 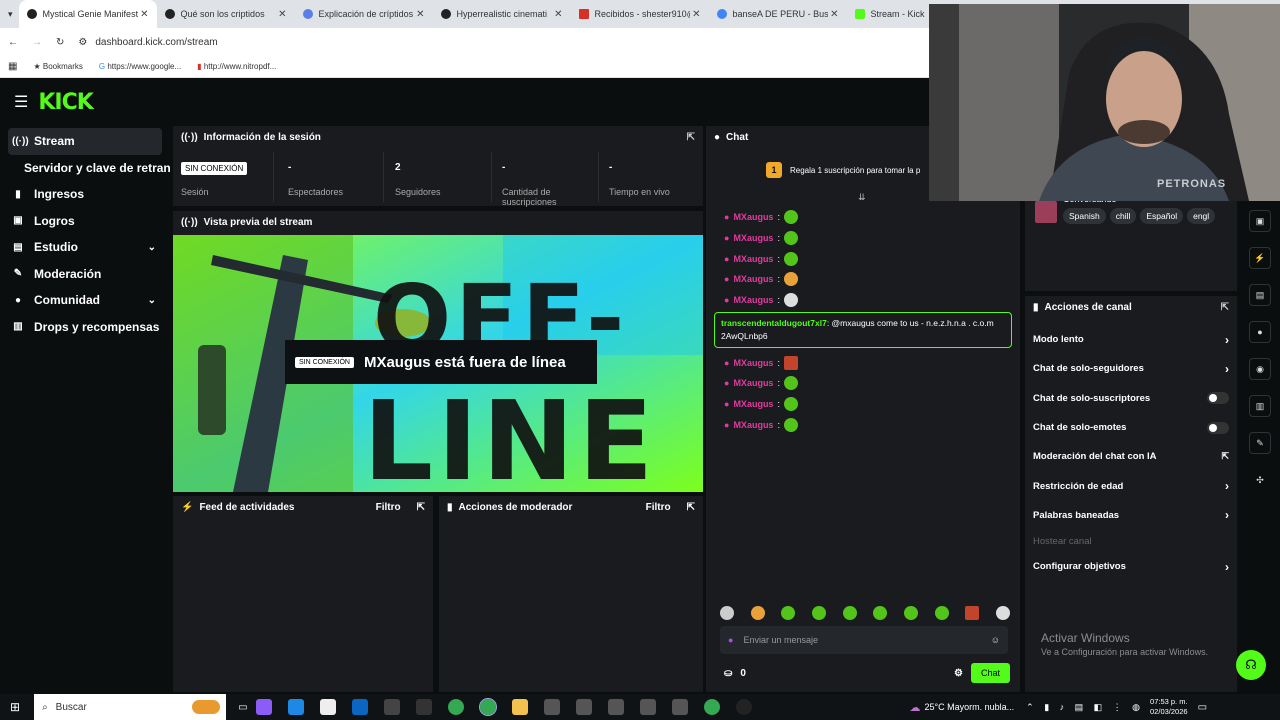 I want to click on task-view-icon: ▭, so click(x=242, y=707).